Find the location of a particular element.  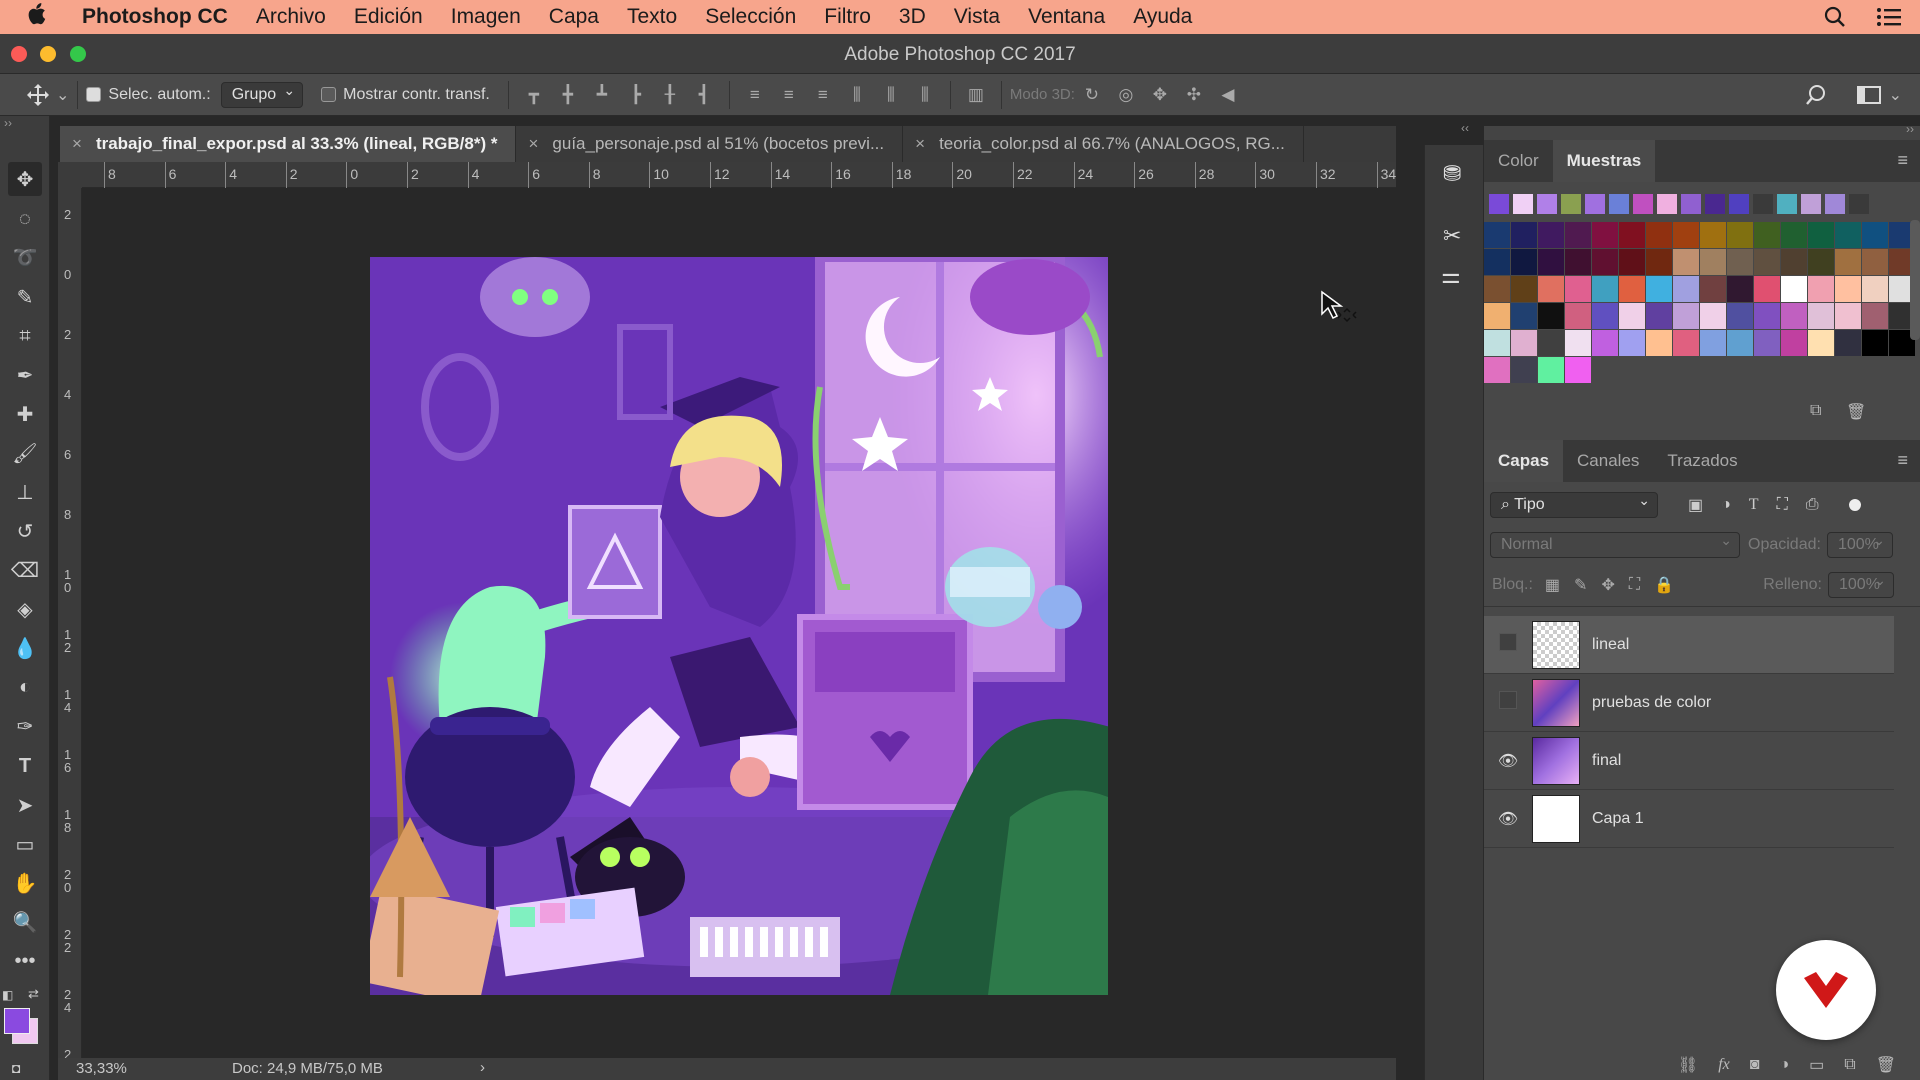

lasso-tool-button: ➰ is located at coordinates (25, 257).